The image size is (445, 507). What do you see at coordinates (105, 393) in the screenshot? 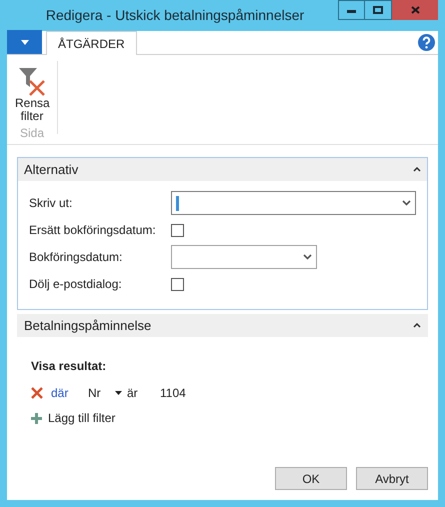
I see `field-selector: Nr` at bounding box center [105, 393].